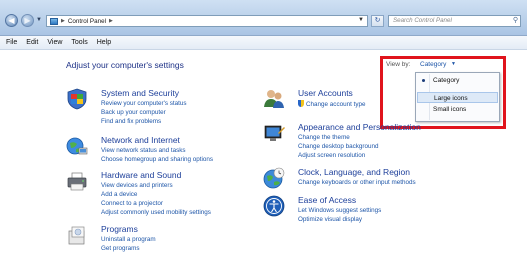  I want to click on link-find-fix: Find and fix problems, so click(131, 121).